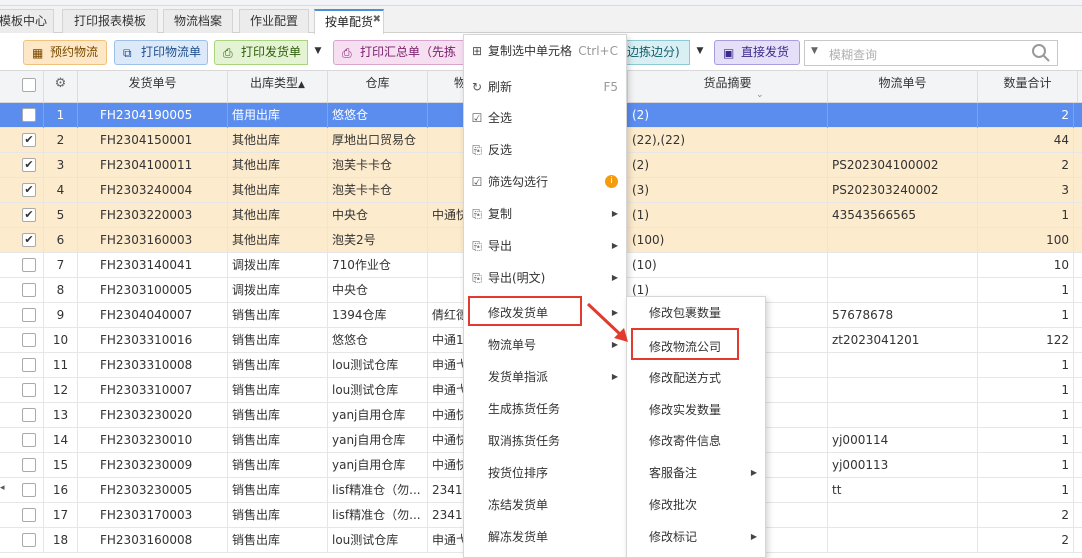 This screenshot has height=558, width=1082. Describe the element at coordinates (61, 83) in the screenshot. I see `gear-icon: ⚙` at that location.